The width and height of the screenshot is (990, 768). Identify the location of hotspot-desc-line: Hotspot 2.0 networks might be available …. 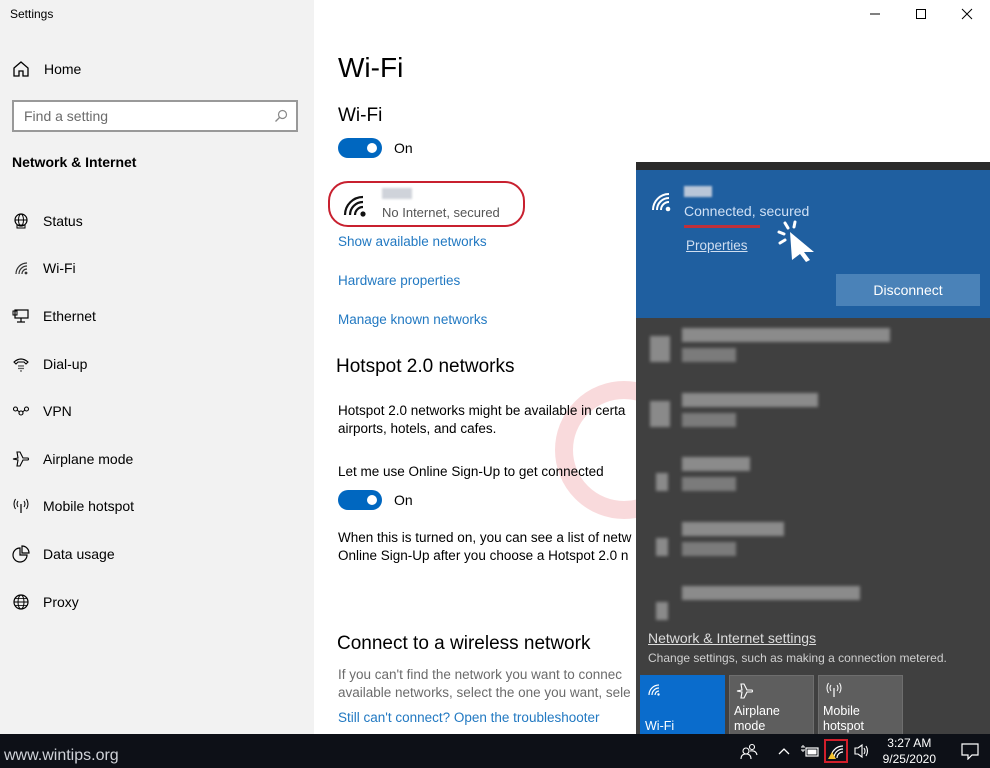
(482, 410).